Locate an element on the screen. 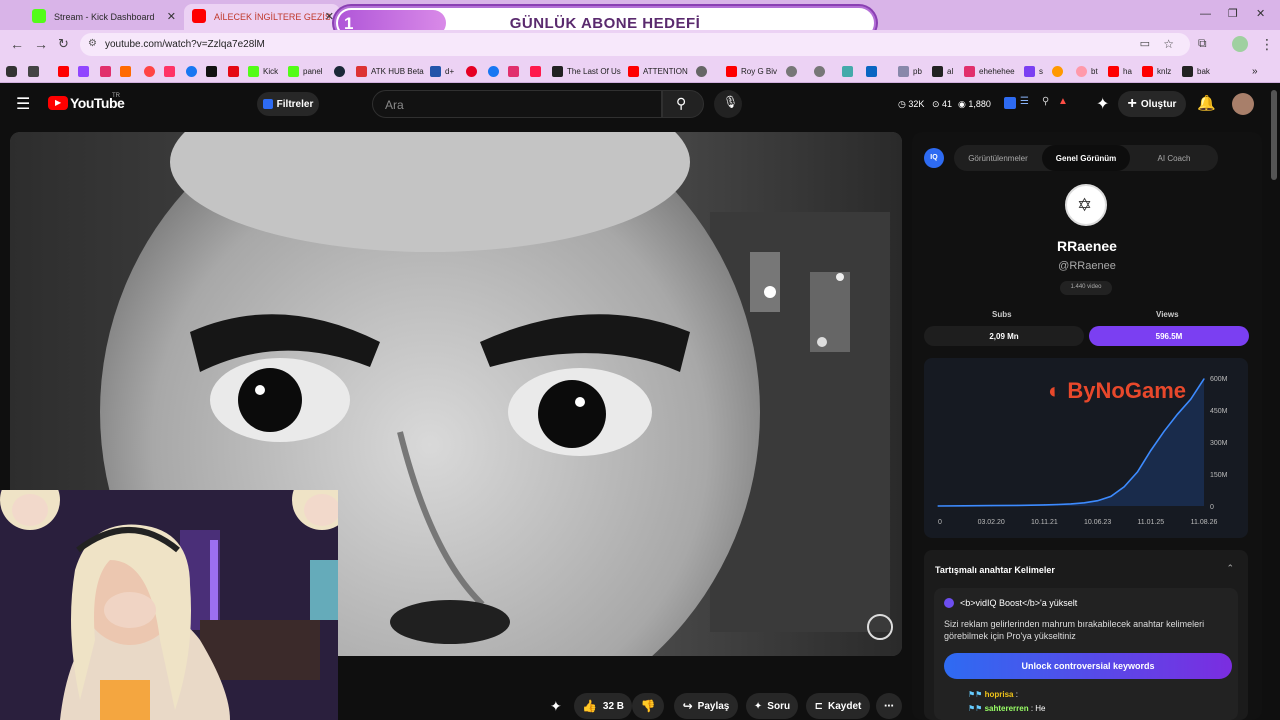 This screenshot has width=1280, height=720. profile-icon is located at coordinates (1240, 44).